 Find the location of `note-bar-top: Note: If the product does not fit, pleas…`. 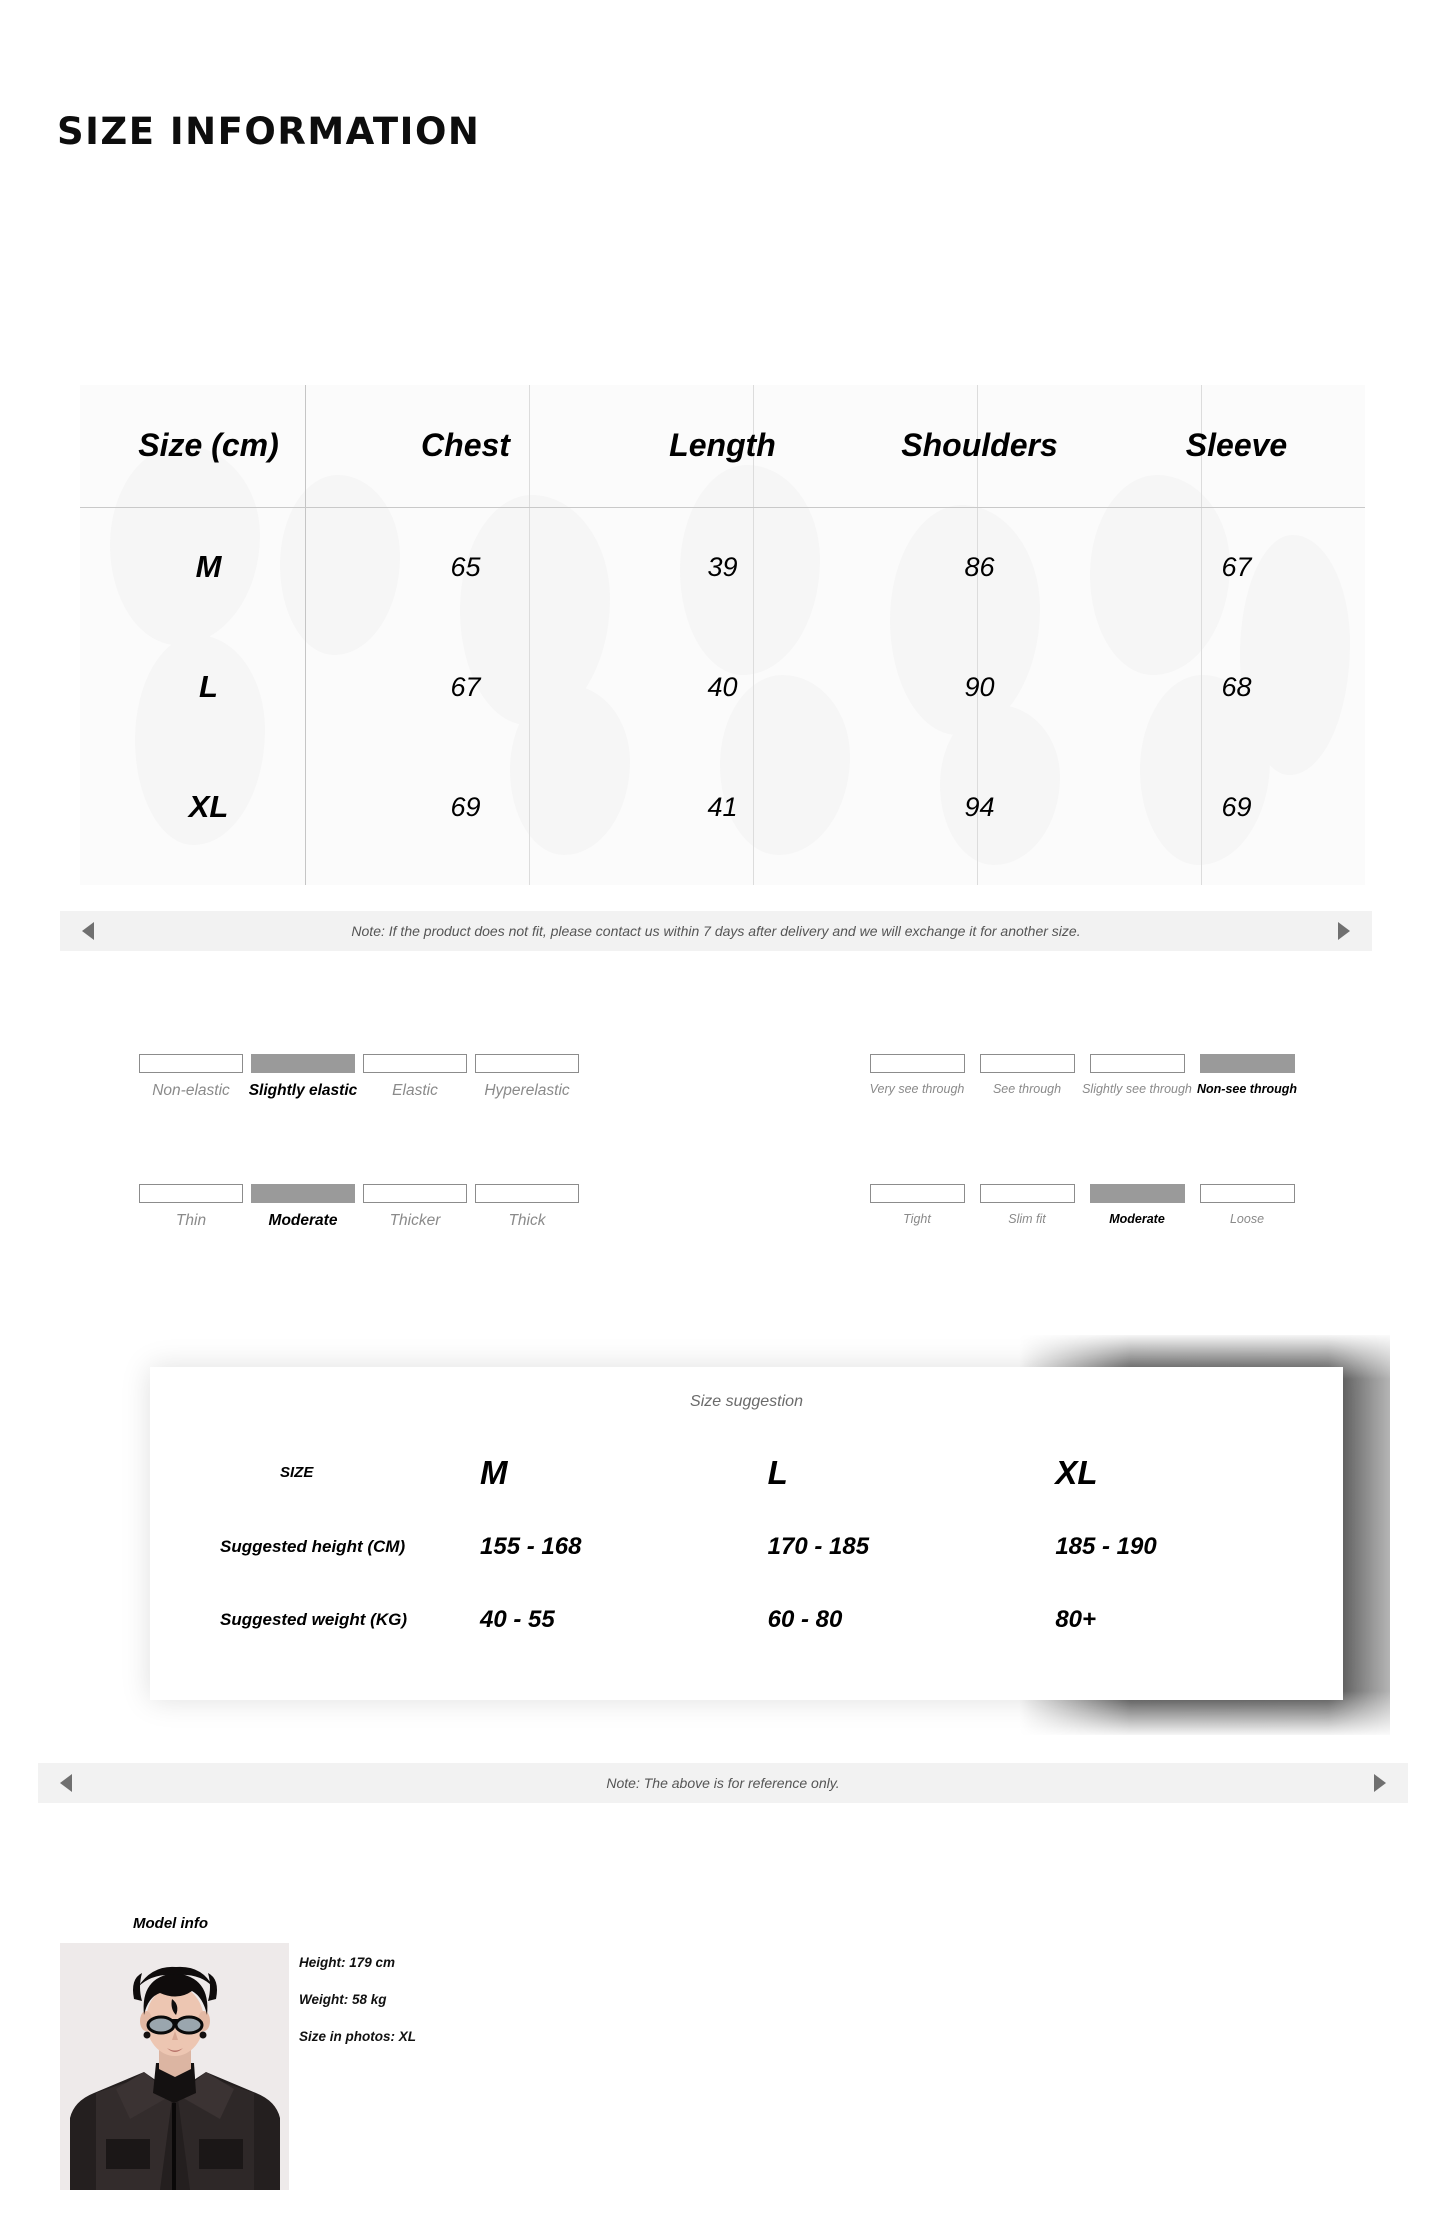

note-bar-top: Note: If the product does not fit, pleas… is located at coordinates (716, 931).